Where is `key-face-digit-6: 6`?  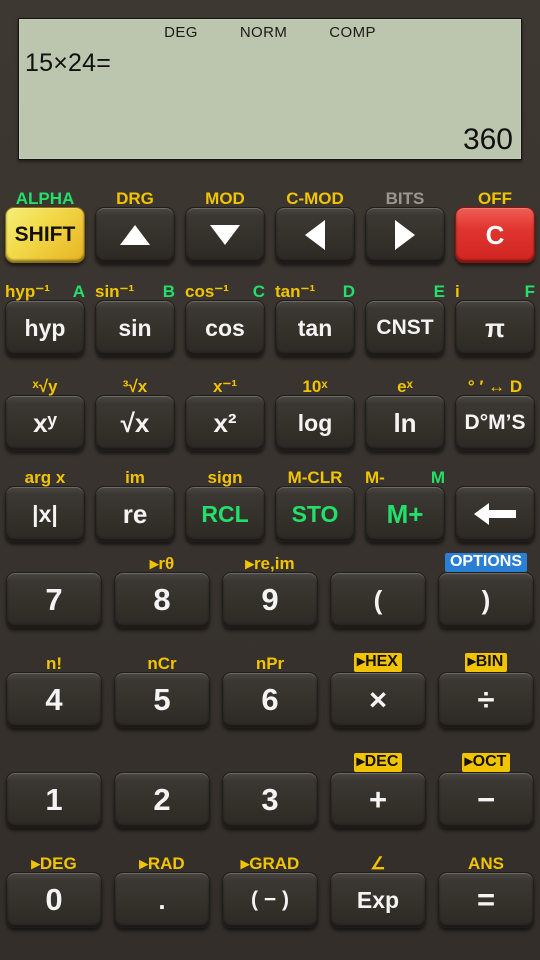 key-face-digit-6: 6 is located at coordinates (270, 699).